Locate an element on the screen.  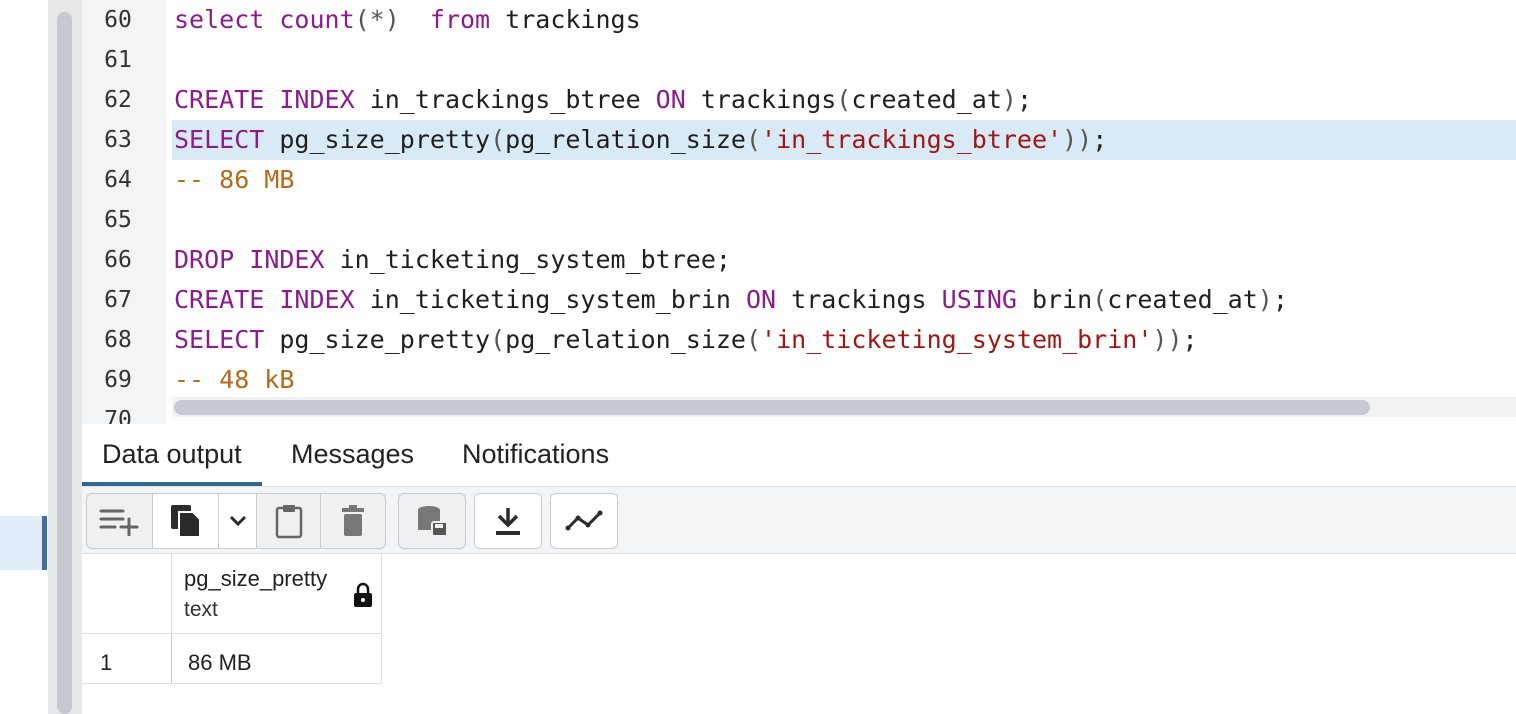
graph-icon is located at coordinates (584, 521).